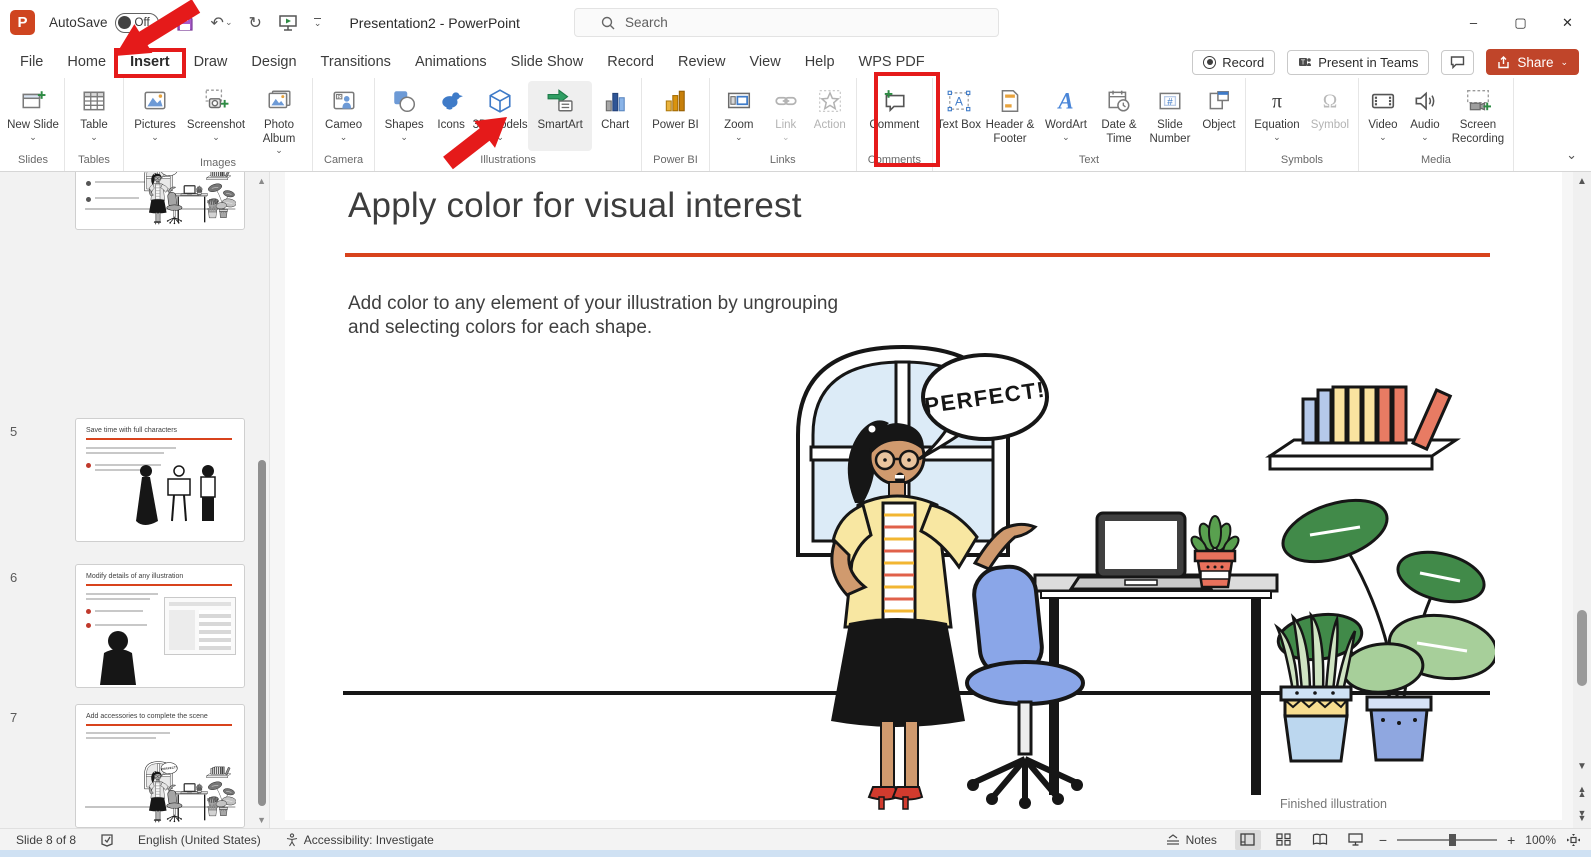 The image size is (1591, 857). Describe the element at coordinates (1567, 22) in the screenshot. I see `close-button: ✕` at that location.